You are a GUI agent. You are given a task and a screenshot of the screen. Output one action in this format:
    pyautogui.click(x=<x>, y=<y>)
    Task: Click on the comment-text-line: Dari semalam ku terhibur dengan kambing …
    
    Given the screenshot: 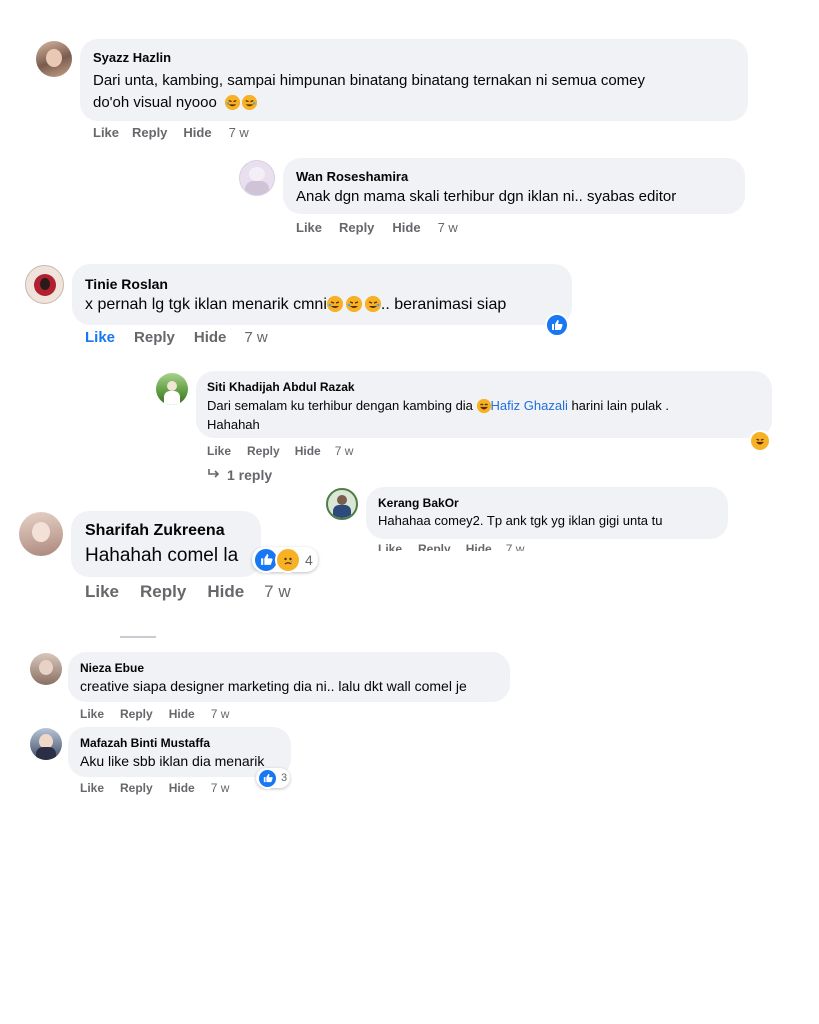 What is the action you would take?
    pyautogui.click(x=438, y=405)
    